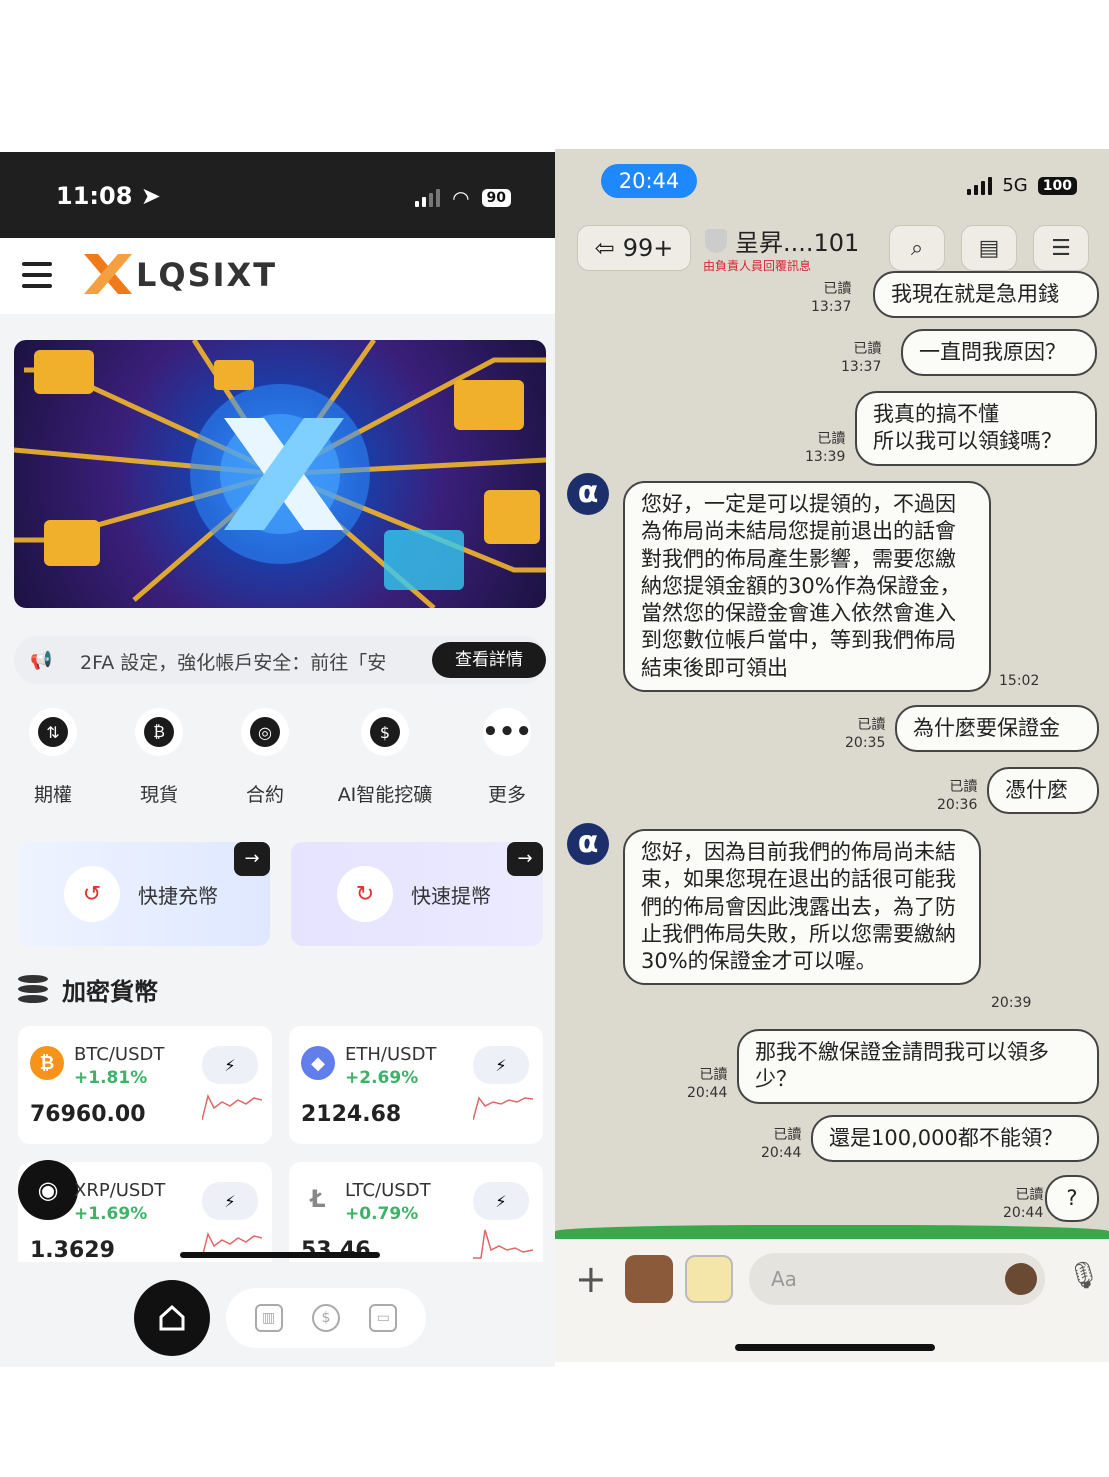  What do you see at coordinates (318, 1063) in the screenshot?
I see `ethereum-icon: ◆` at bounding box center [318, 1063].